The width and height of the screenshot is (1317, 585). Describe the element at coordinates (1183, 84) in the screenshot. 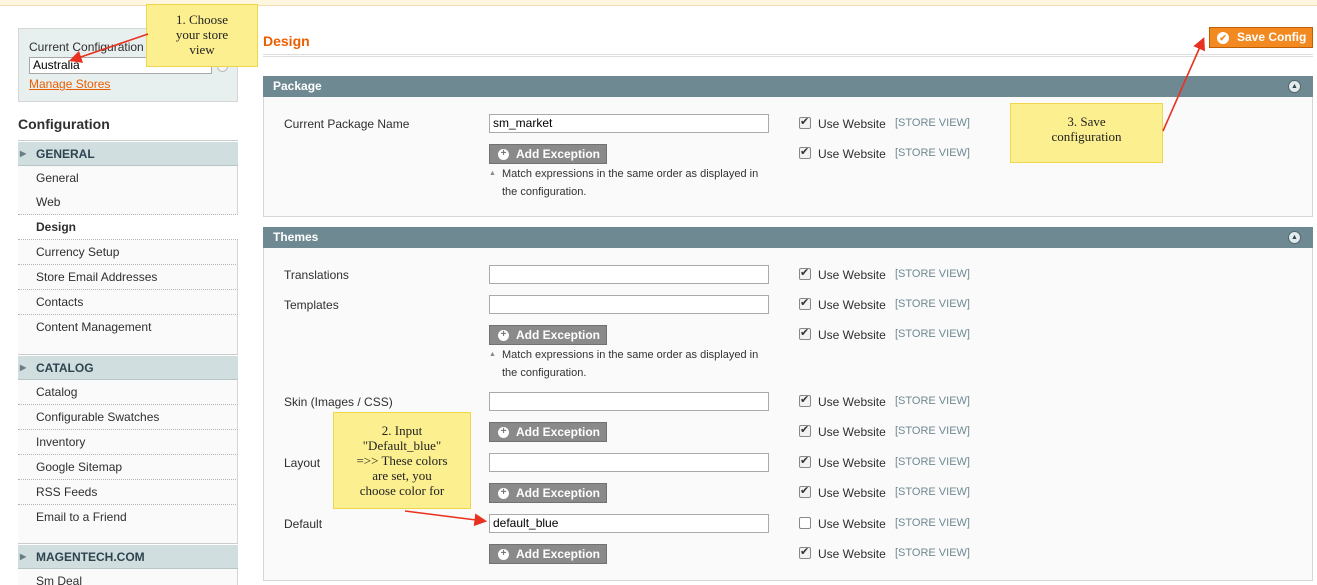

I see `arrow-step3` at that location.